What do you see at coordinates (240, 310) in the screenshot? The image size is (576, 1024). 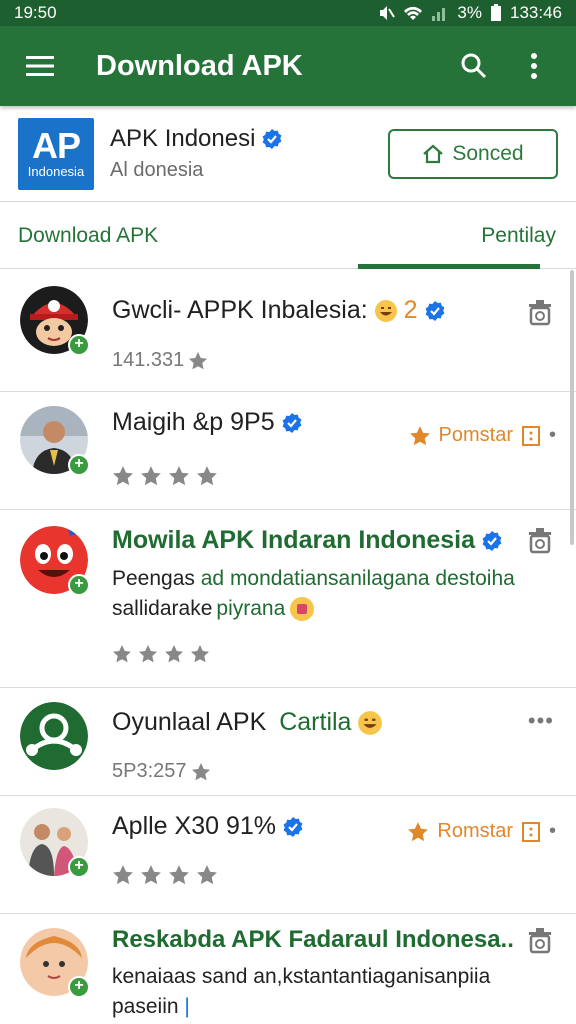 I see `item-title-text: Gwcli- APPK Inbalesia:` at bounding box center [240, 310].